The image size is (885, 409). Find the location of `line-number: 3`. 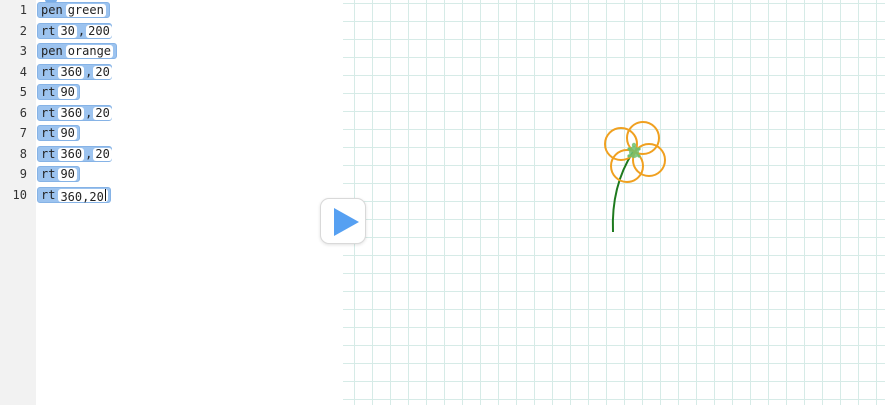

line-number: 3 is located at coordinates (23, 51).